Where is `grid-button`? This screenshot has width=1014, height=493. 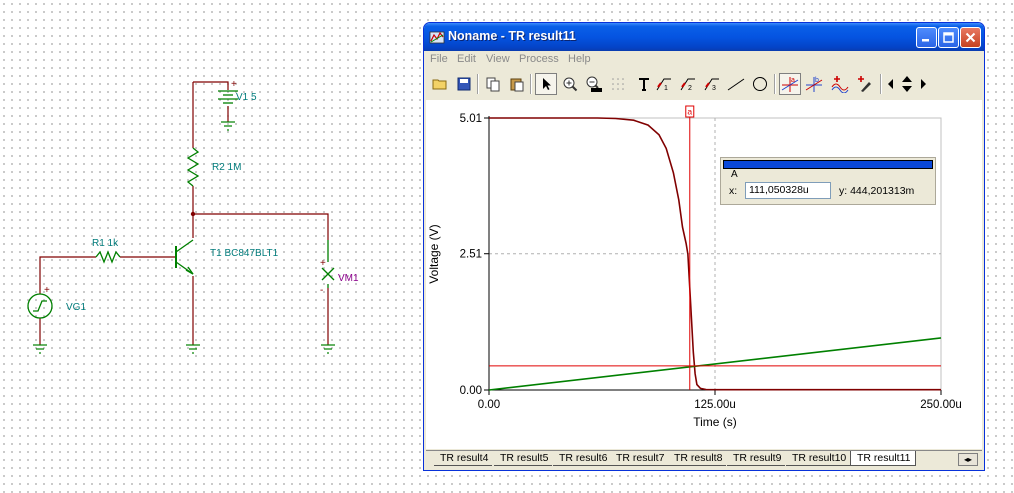
grid-button is located at coordinates (618, 84).